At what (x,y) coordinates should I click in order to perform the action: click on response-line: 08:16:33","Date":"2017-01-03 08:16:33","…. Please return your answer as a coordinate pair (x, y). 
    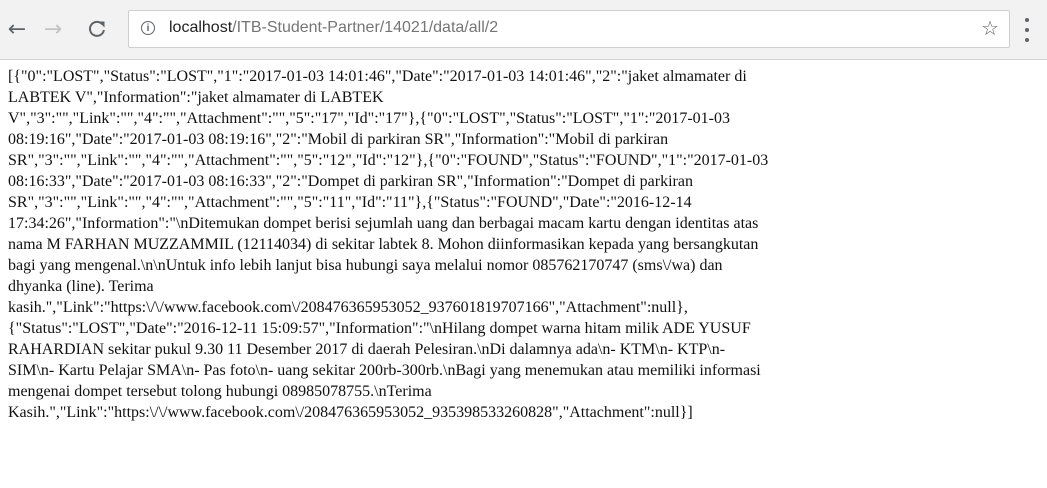
    Looking at the image, I should click on (350, 181).